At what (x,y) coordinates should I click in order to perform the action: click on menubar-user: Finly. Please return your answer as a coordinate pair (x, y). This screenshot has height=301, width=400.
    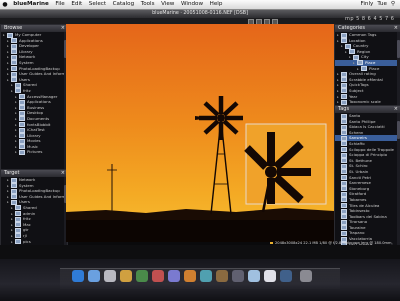
    Looking at the image, I should click on (367, 4).